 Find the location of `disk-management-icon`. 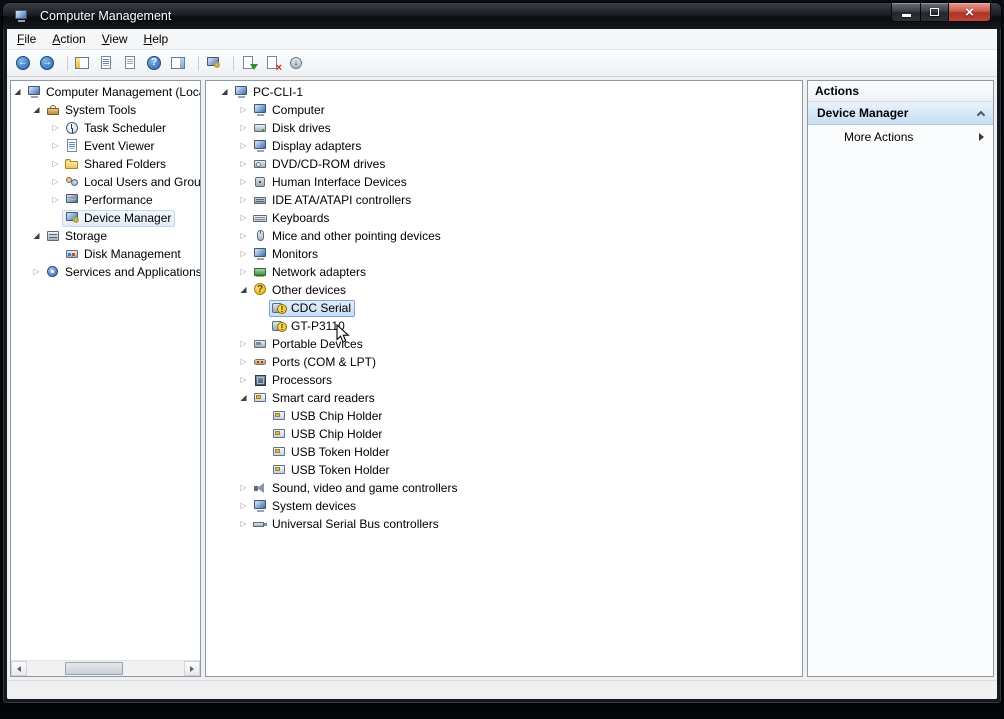

disk-management-icon is located at coordinates (72, 254).